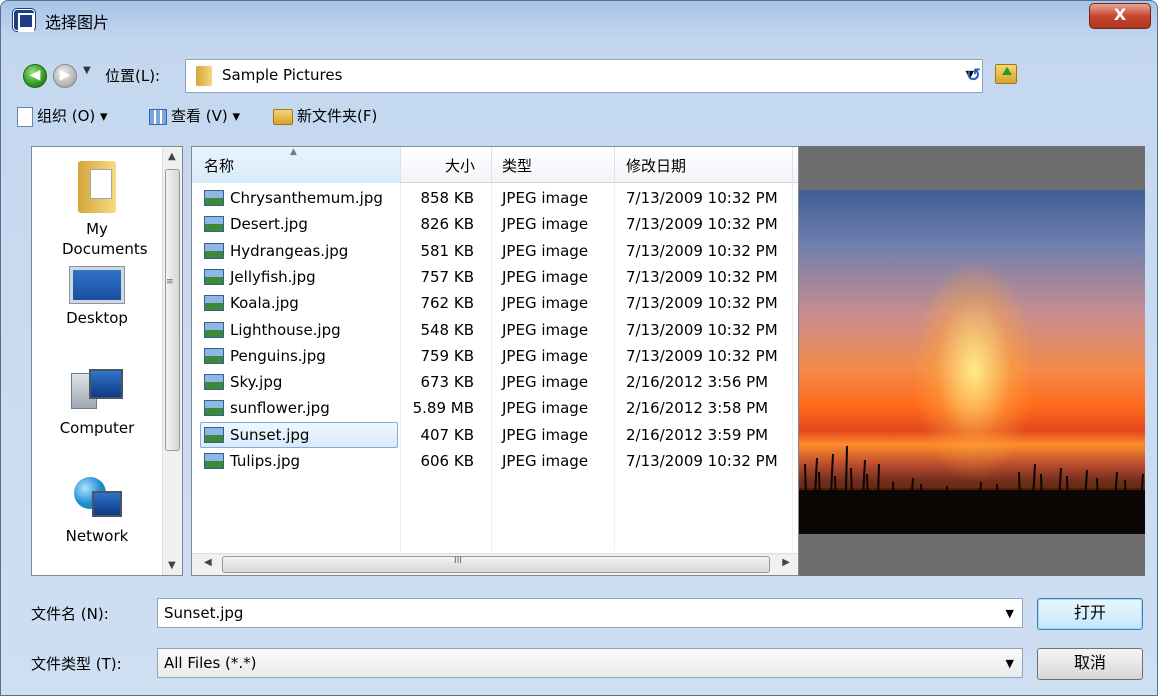 The height and width of the screenshot is (696, 1158). I want to click on new-folder-label: 新文件夹(F), so click(337, 116).